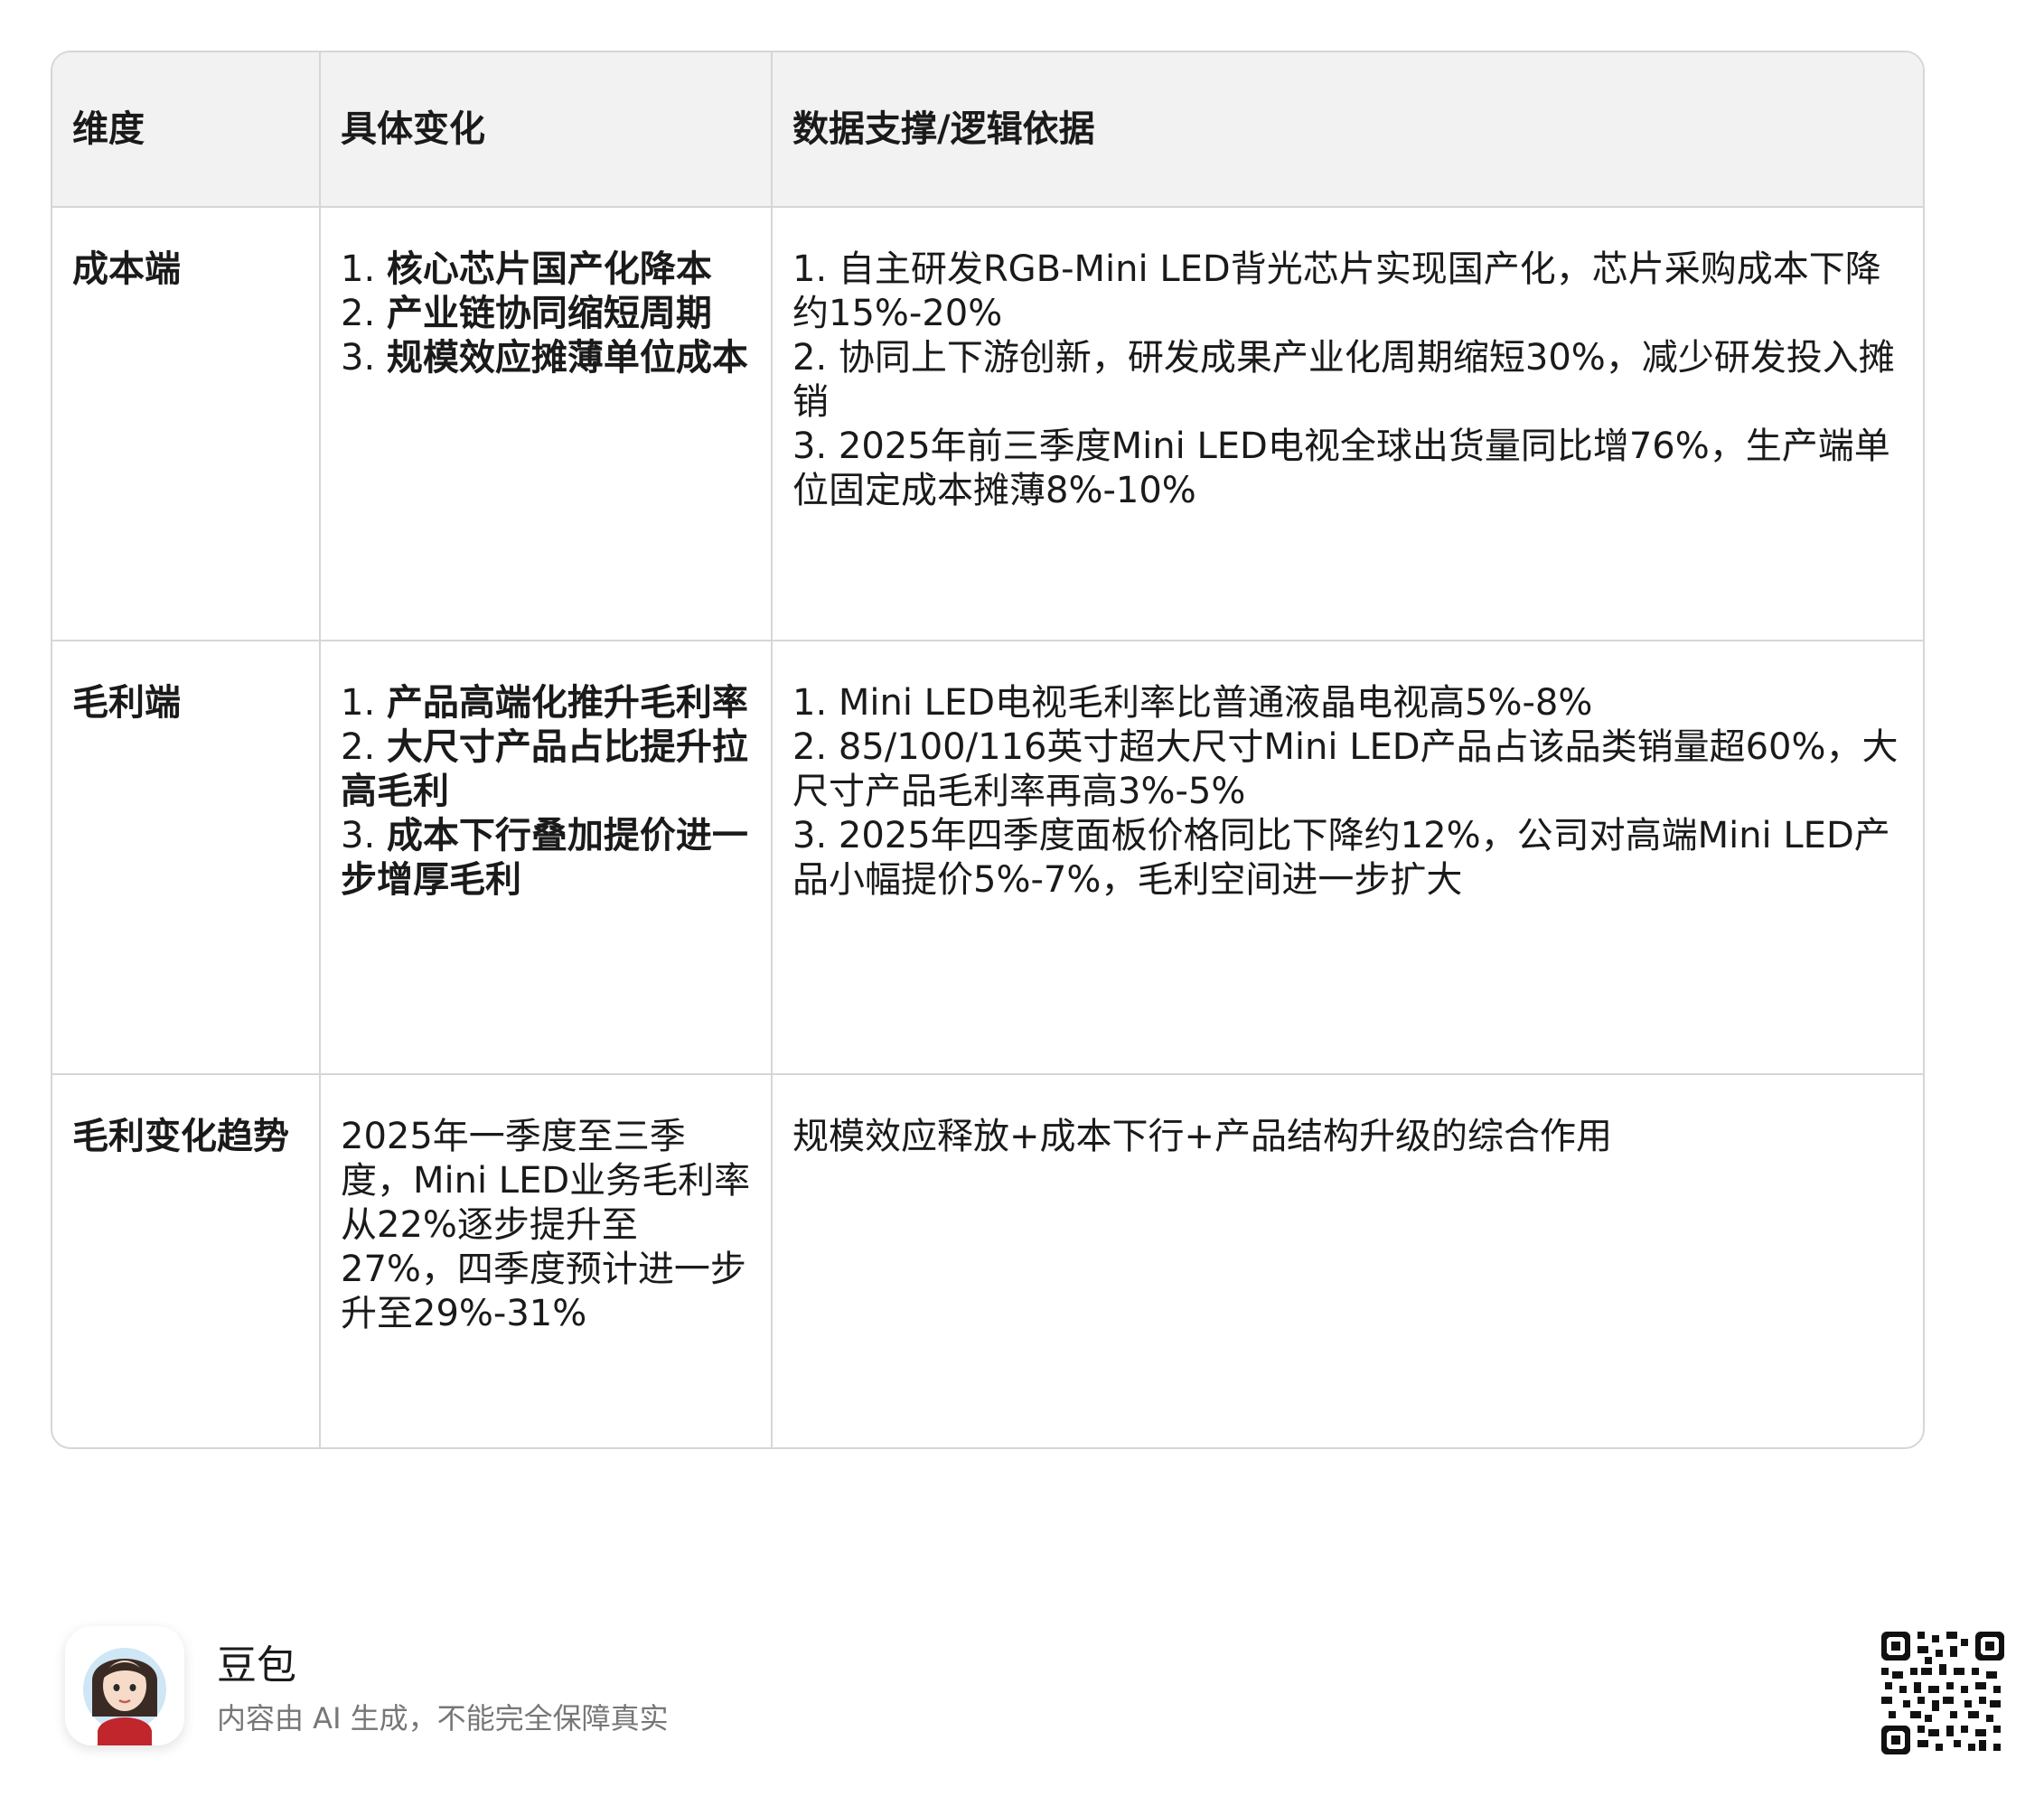 This screenshot has height=1815, width=2044. I want to click on row-dimension: 毛利端, so click(187, 858).